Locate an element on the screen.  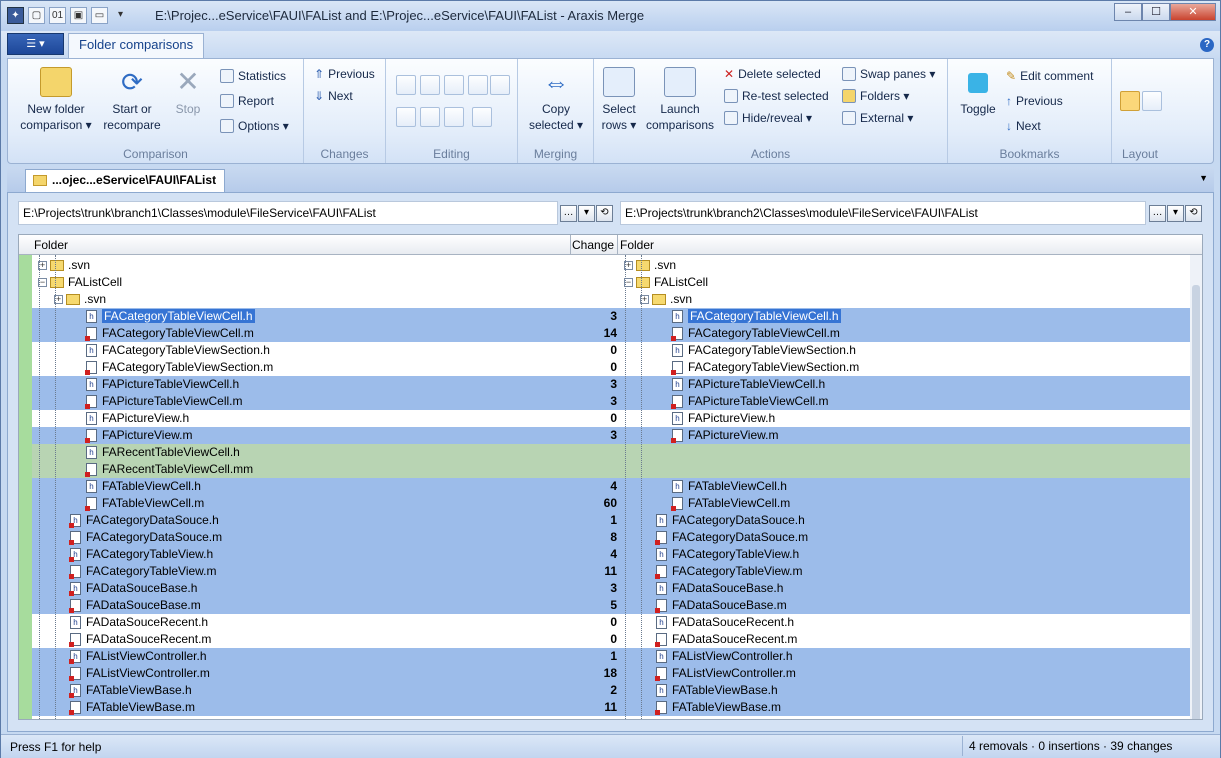
table-row: h FATableViewBase.h h FATableViewBase.h 2 is located at coordinates (617, 690).